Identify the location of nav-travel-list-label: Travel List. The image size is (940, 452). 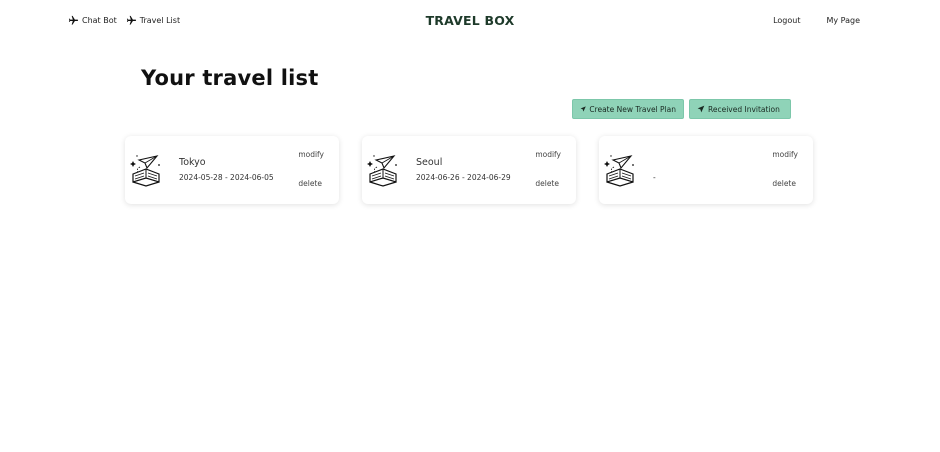
(160, 20).